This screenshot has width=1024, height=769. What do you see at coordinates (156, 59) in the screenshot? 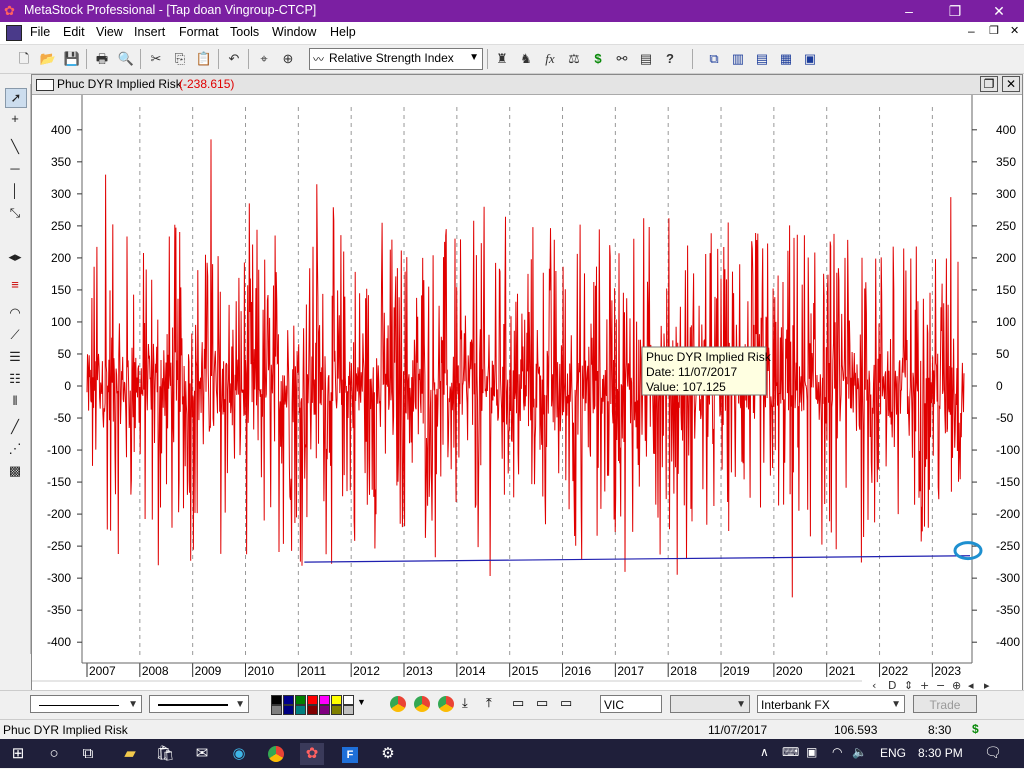
I see `cut-icon: ✂` at bounding box center [156, 59].